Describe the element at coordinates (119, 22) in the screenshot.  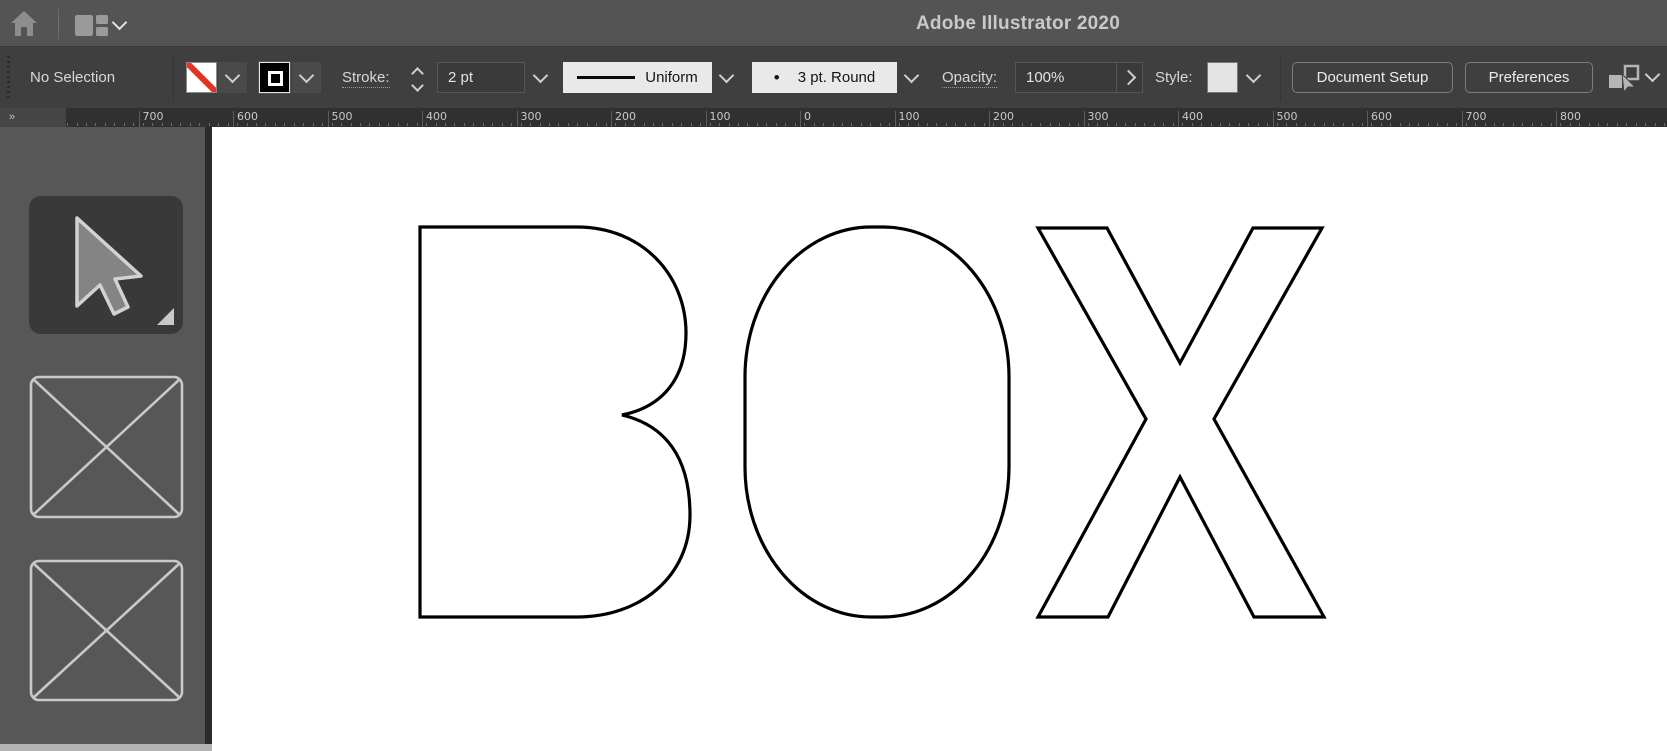
I see `workspace-chevron-down-icon` at that location.